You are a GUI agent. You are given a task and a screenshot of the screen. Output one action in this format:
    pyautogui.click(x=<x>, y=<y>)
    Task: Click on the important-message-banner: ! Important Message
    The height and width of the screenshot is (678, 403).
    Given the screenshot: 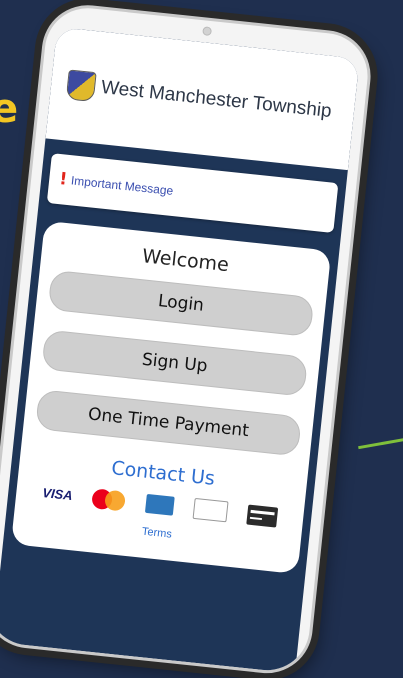 What is the action you would take?
    pyautogui.click(x=192, y=193)
    